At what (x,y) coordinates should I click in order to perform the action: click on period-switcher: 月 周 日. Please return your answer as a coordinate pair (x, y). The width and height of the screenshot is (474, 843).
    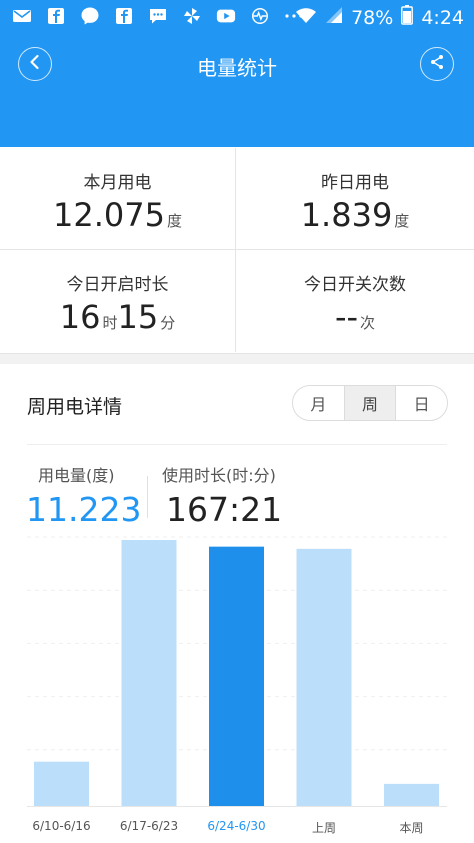
    Looking at the image, I should click on (370, 403).